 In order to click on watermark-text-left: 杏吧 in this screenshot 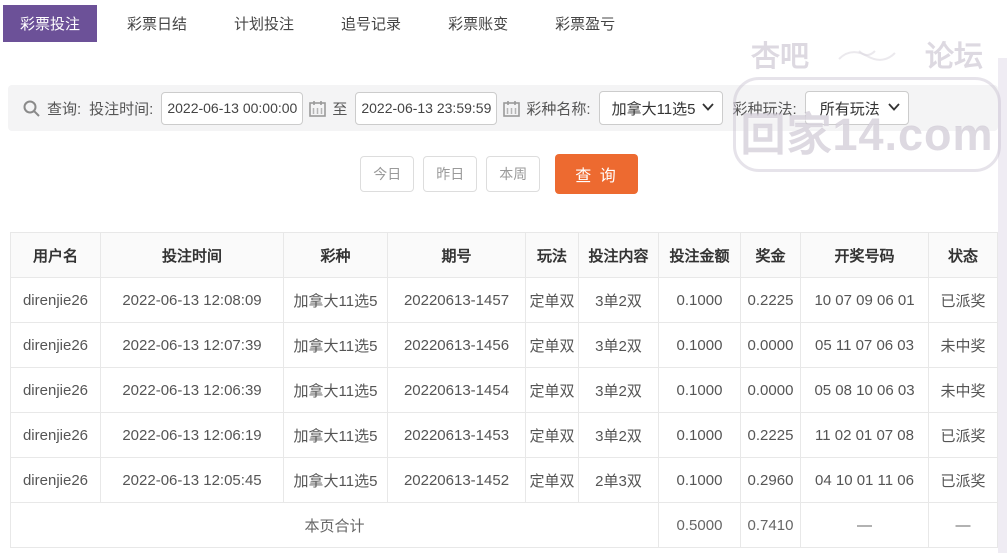, I will do `click(780, 56)`.